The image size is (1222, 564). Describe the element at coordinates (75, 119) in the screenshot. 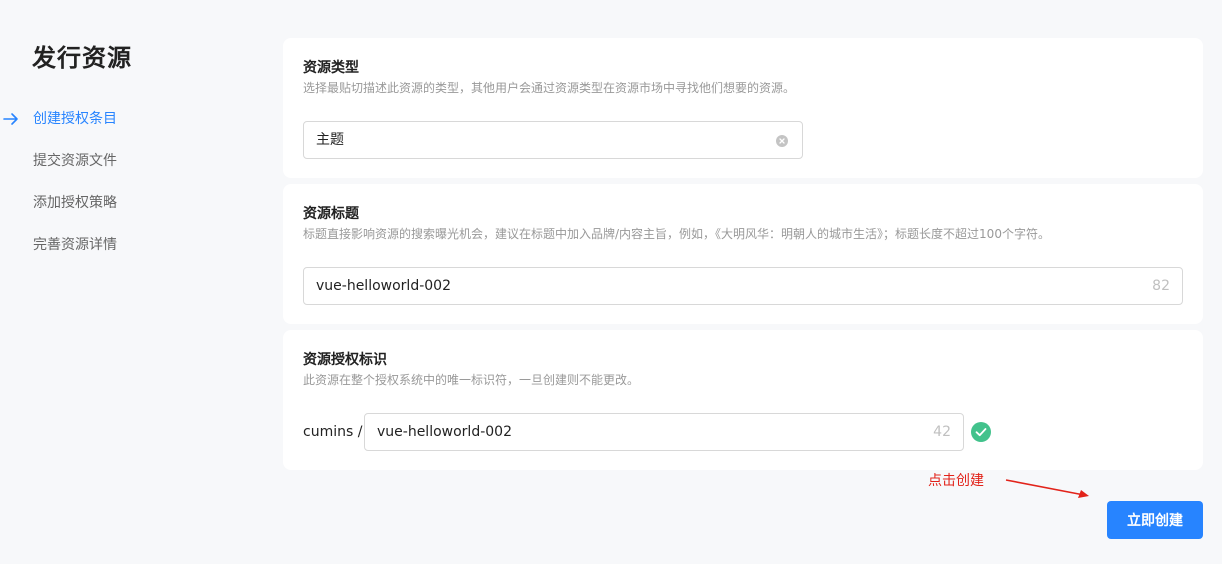

I see `step-label: 创建授权条目` at that location.